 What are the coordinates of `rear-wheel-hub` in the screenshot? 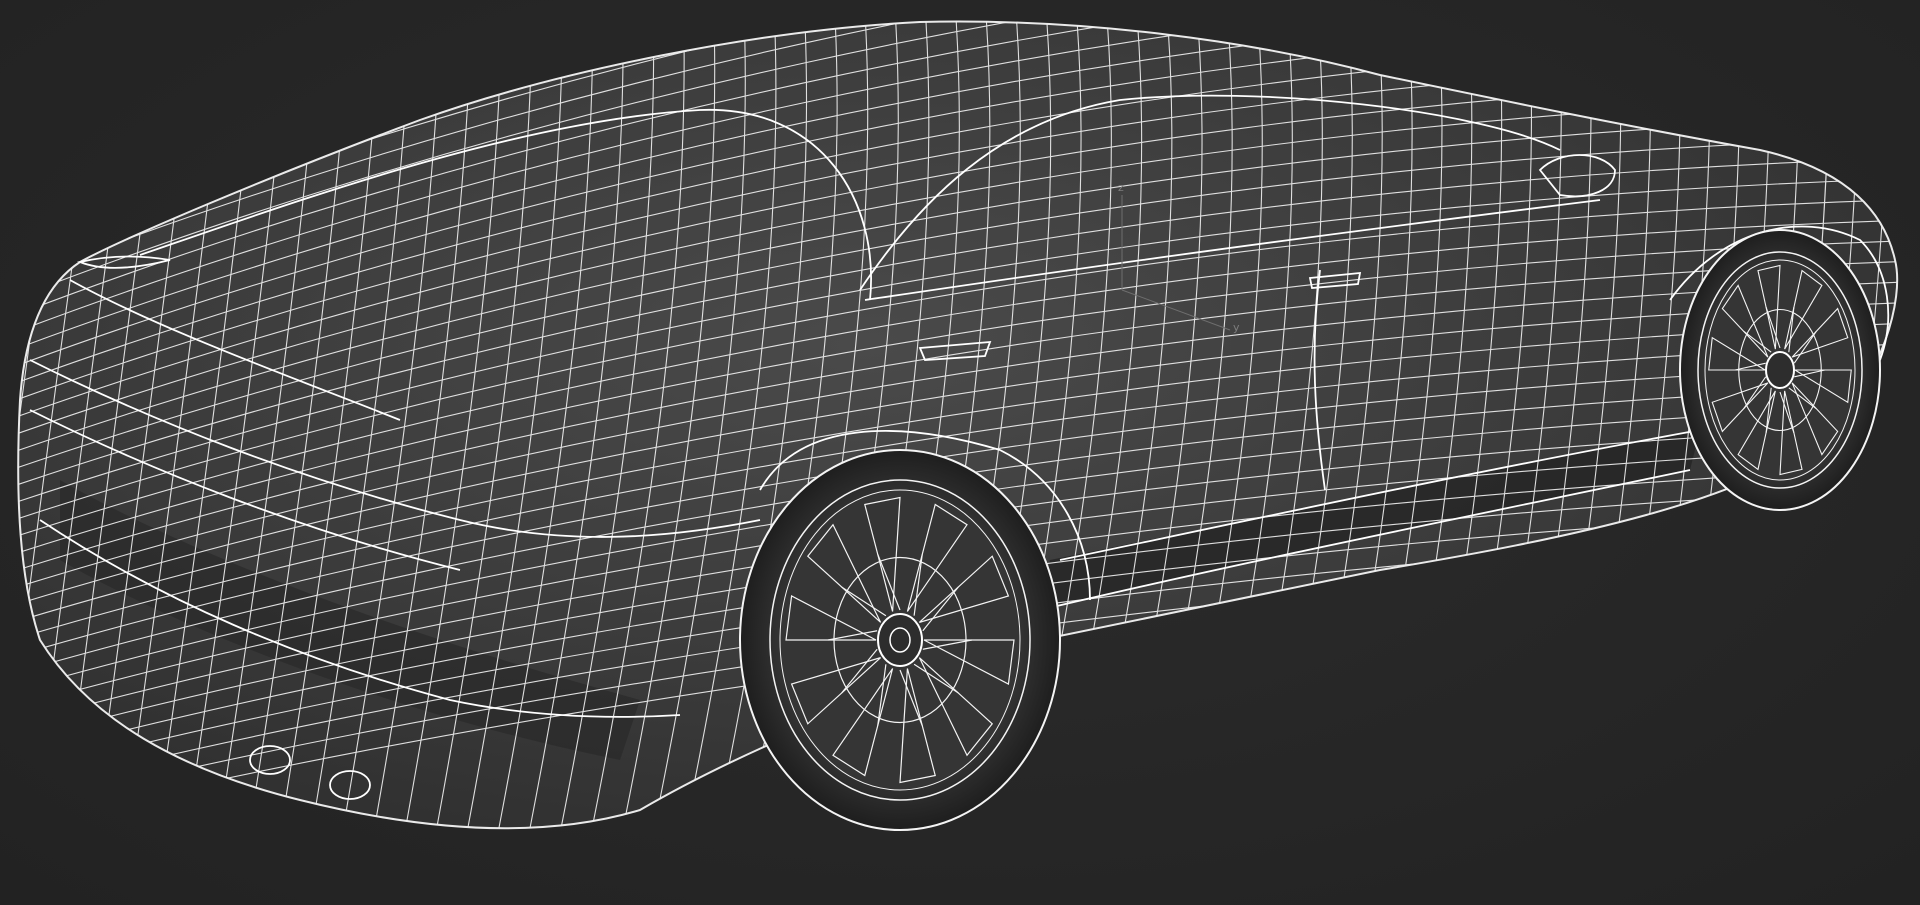 It's located at (900, 640).